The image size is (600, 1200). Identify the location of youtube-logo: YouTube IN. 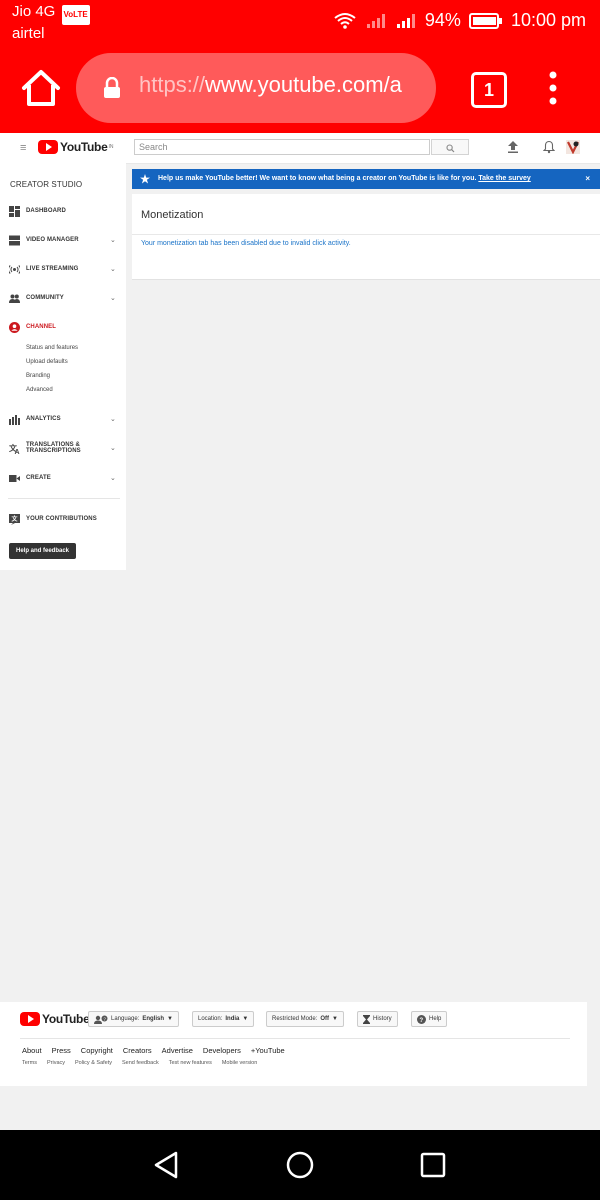
(75, 147).